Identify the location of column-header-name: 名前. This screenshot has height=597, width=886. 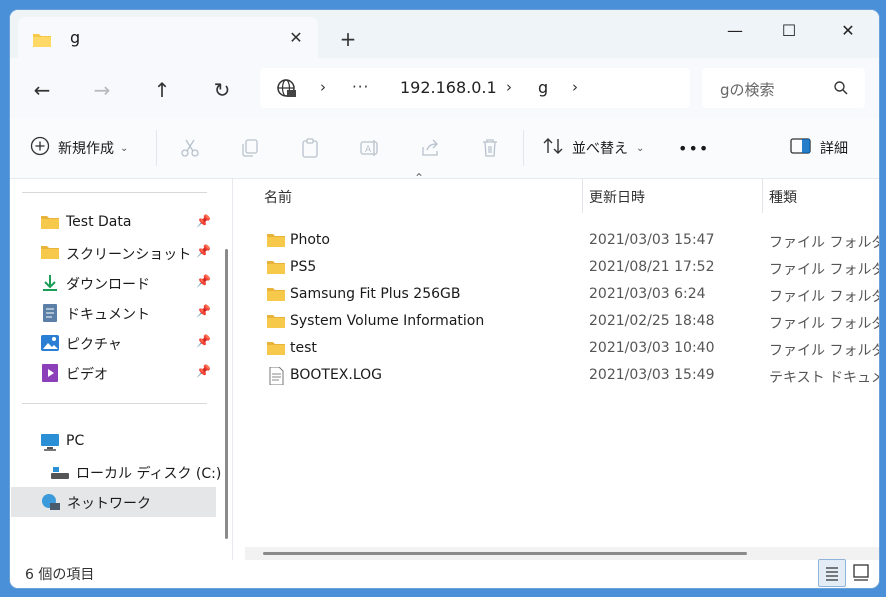
(278, 197).